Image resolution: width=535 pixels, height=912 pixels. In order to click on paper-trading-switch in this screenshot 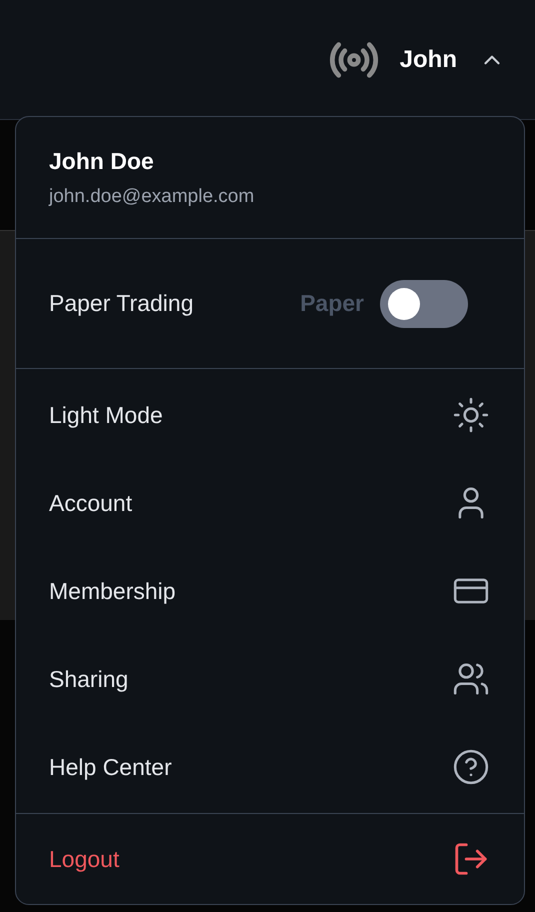, I will do `click(424, 304)`.